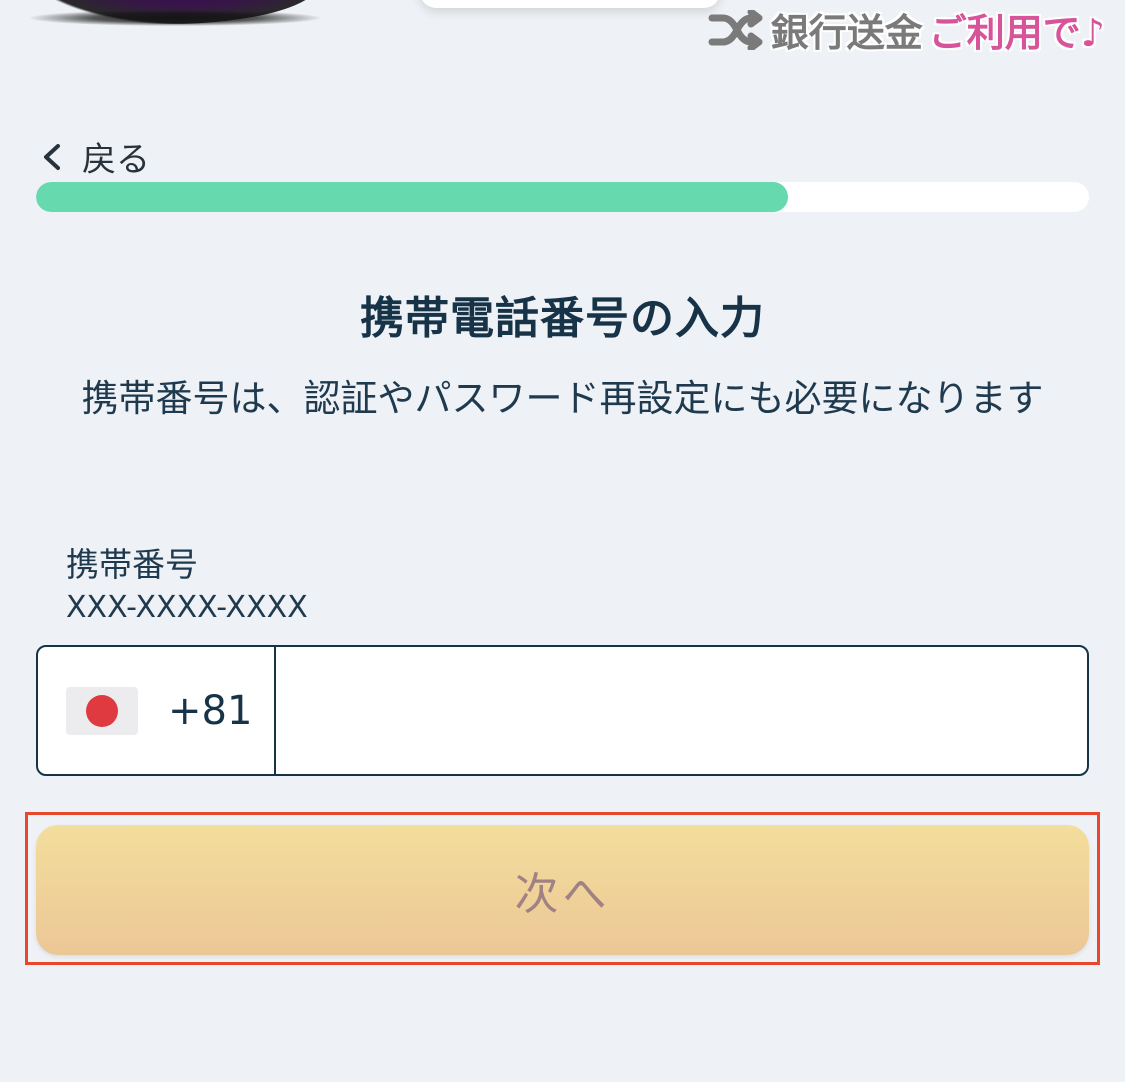 Image resolution: width=1125 pixels, height=1082 pixels. I want to click on dial-code: +81, so click(210, 710).